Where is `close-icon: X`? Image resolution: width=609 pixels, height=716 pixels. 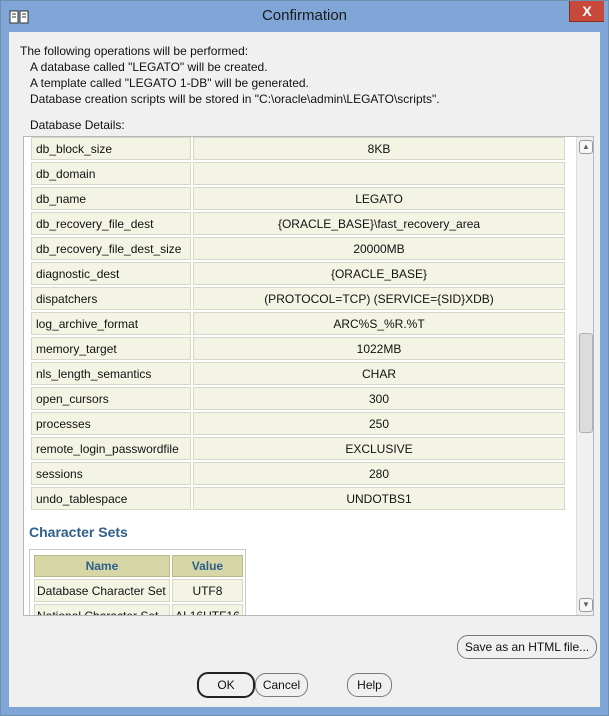 close-icon: X is located at coordinates (587, 11).